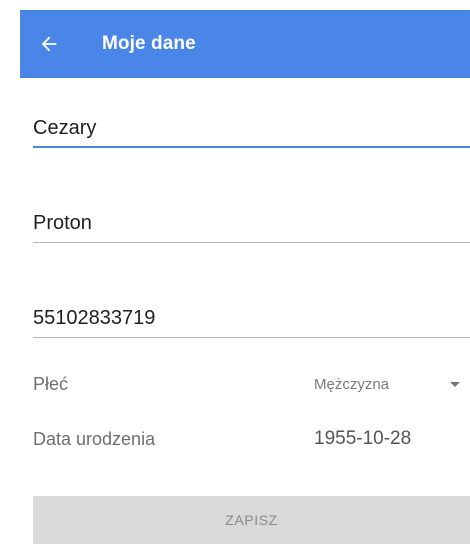 The height and width of the screenshot is (544, 470). Describe the element at coordinates (455, 384) in the screenshot. I see `caret-down-icon` at that location.